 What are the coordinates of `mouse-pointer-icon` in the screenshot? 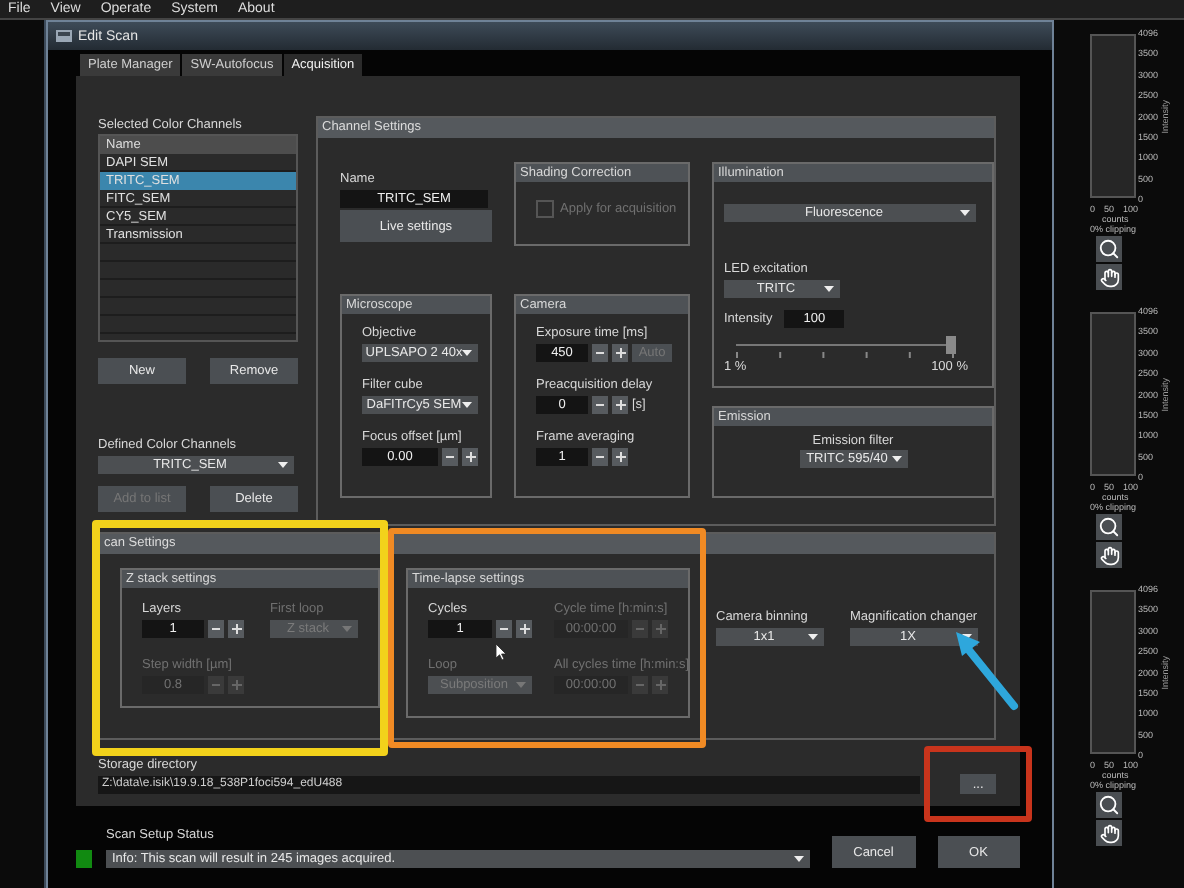 It's located at (501, 652).